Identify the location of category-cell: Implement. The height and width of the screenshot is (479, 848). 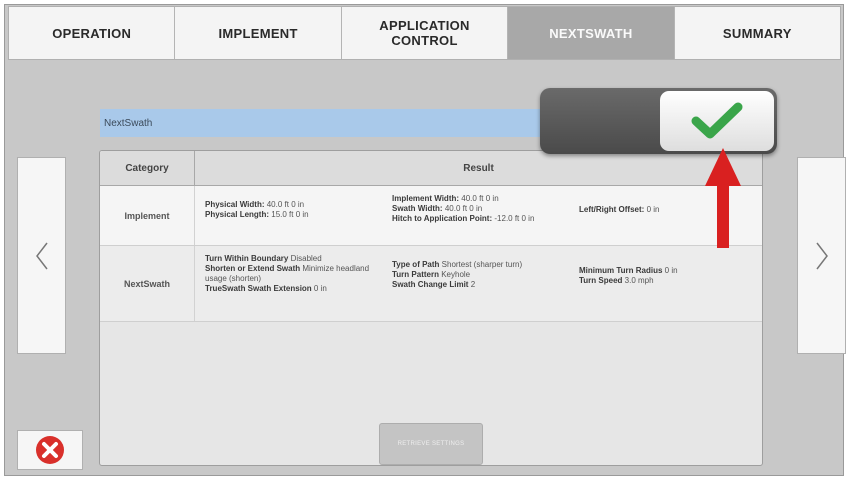
(147, 215).